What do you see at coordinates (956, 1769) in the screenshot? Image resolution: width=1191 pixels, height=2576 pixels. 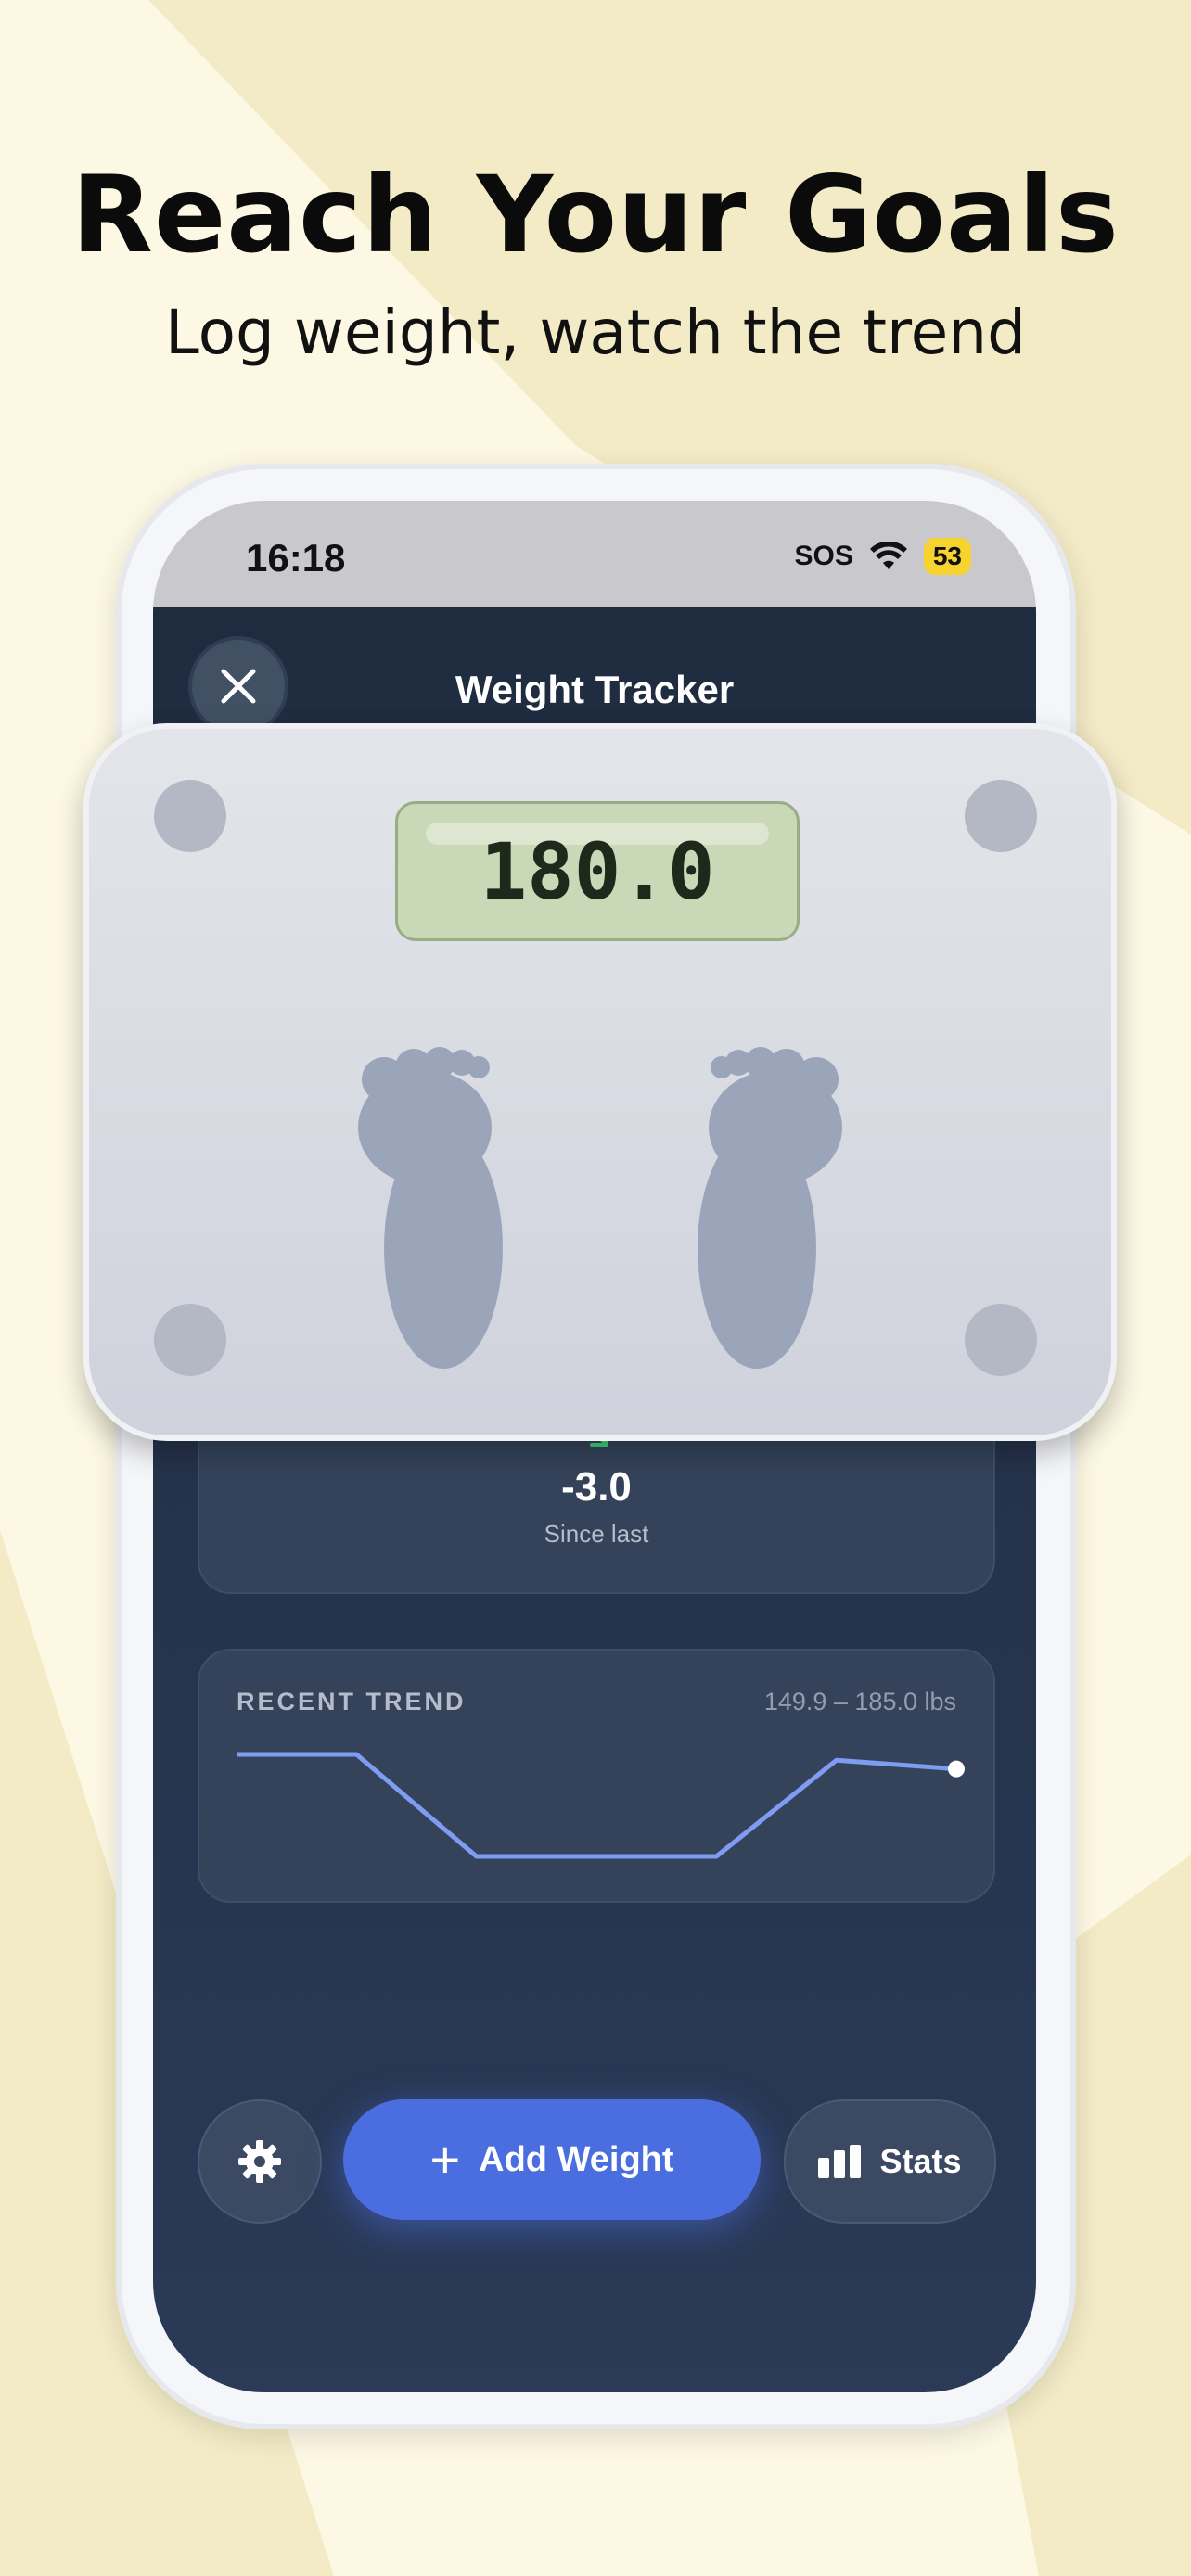 I see `trend-point` at bounding box center [956, 1769].